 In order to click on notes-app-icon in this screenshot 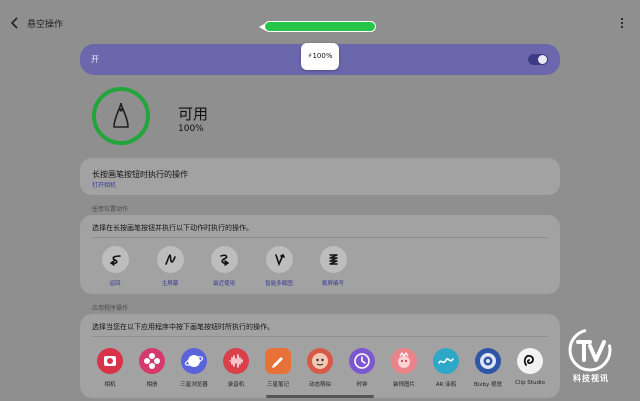, I will do `click(278, 361)`.